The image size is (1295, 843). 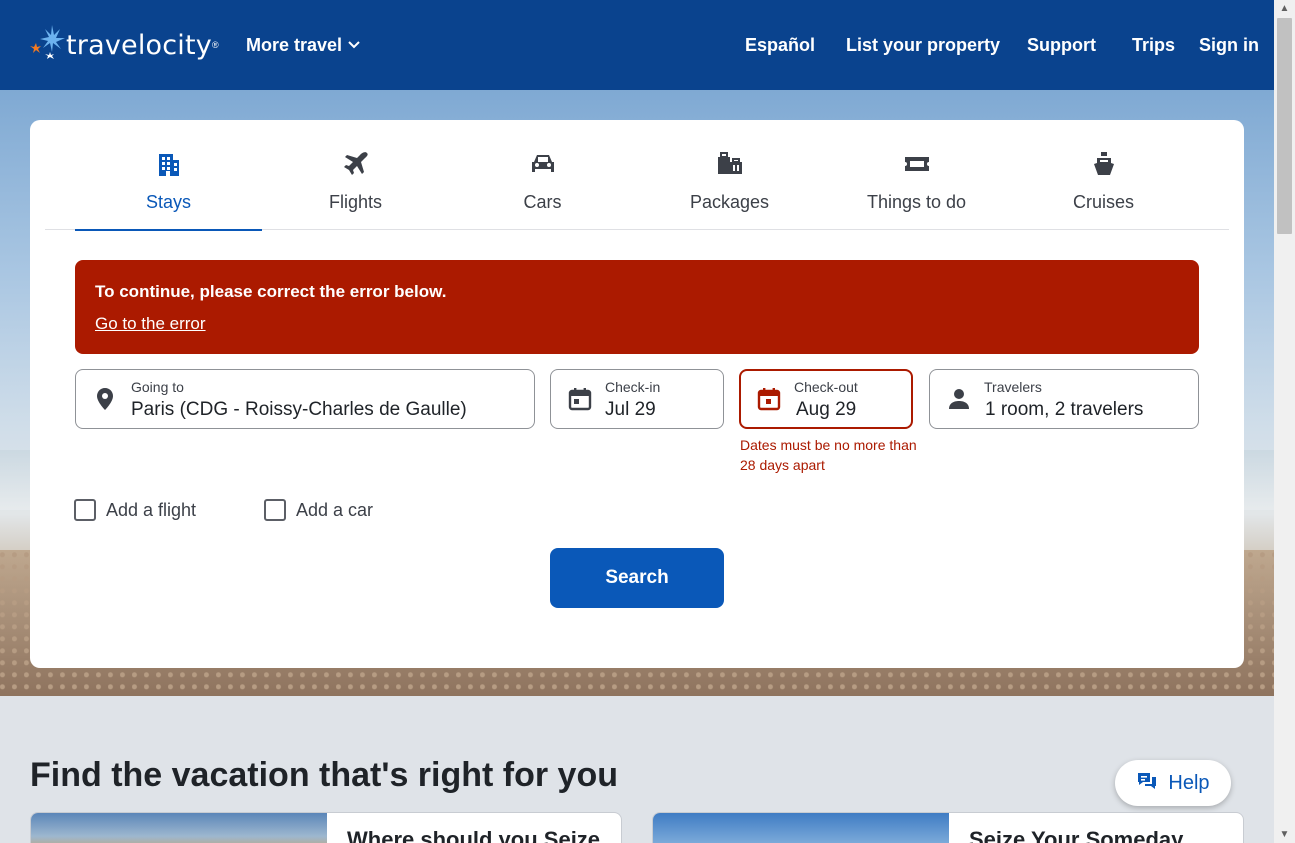 I want to click on logo-star-icon, so click(x=49, y=45).